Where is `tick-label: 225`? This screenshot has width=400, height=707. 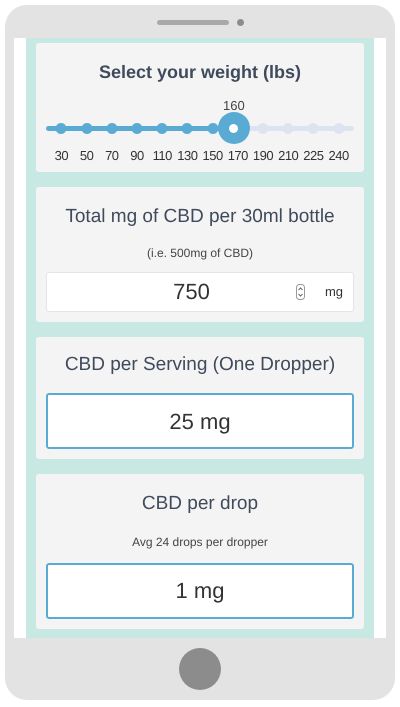 tick-label: 225 is located at coordinates (313, 156).